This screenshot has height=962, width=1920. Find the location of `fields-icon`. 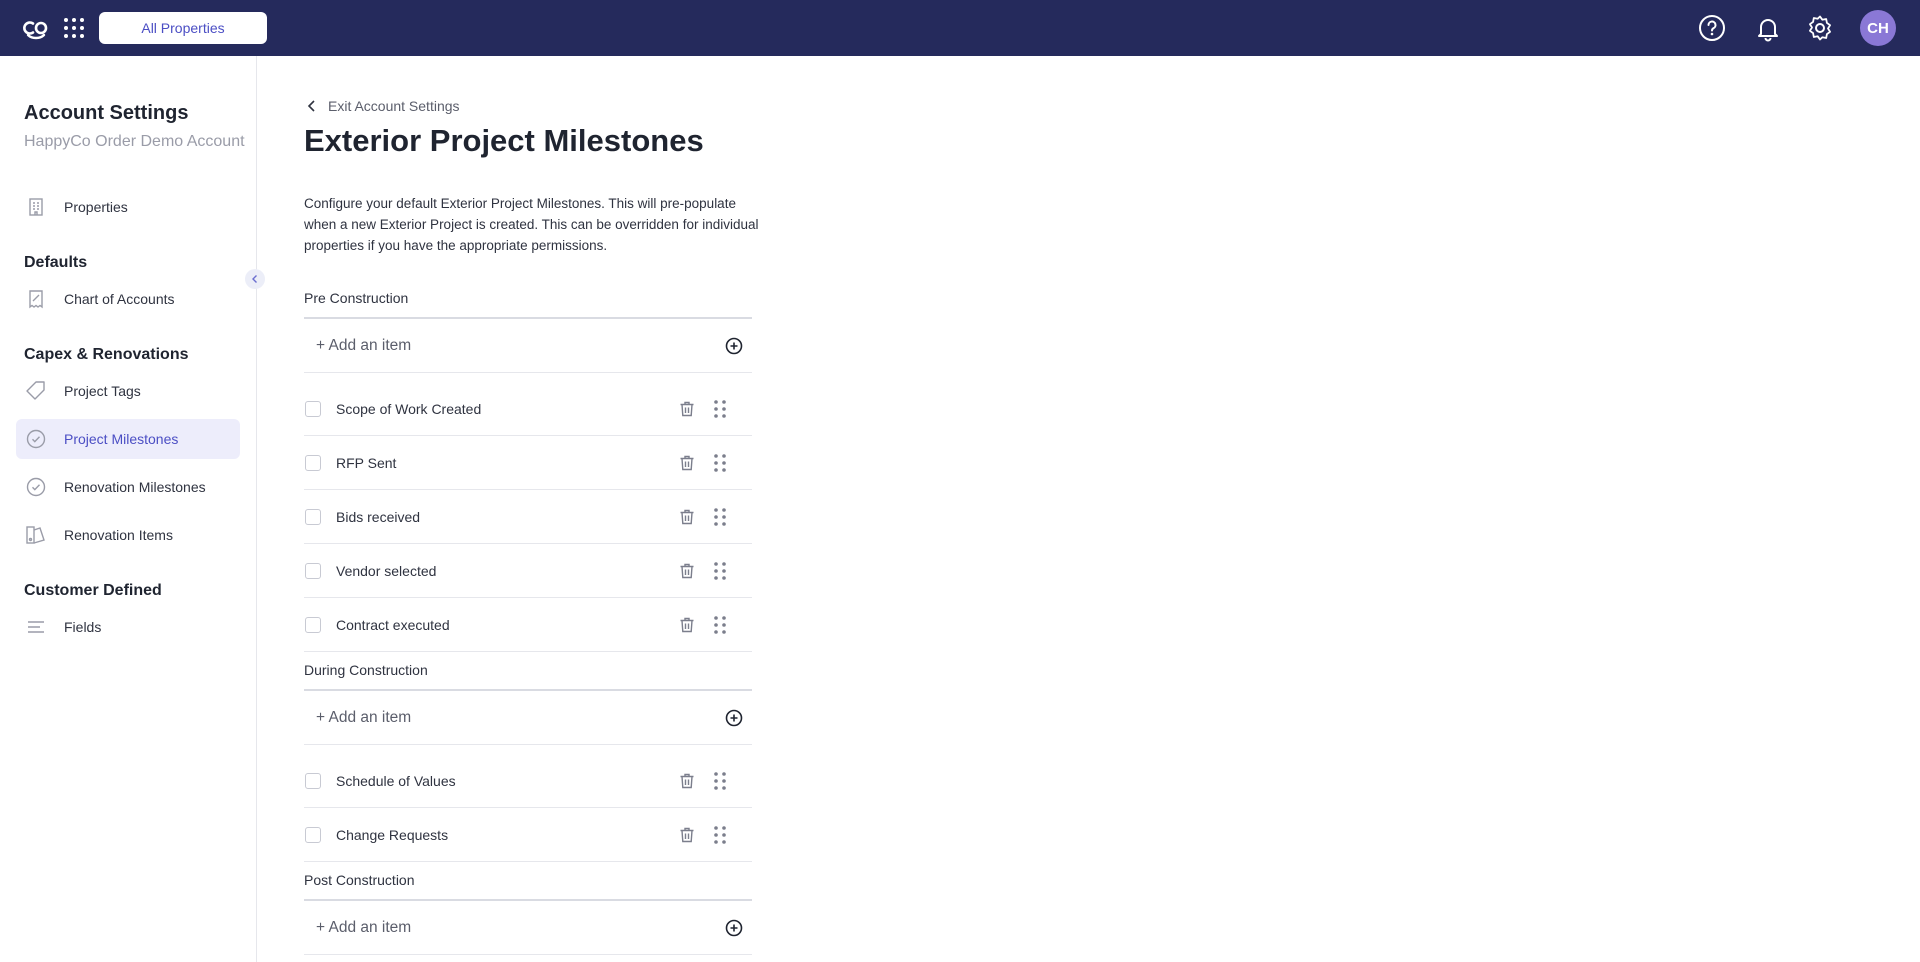

fields-icon is located at coordinates (36, 627).